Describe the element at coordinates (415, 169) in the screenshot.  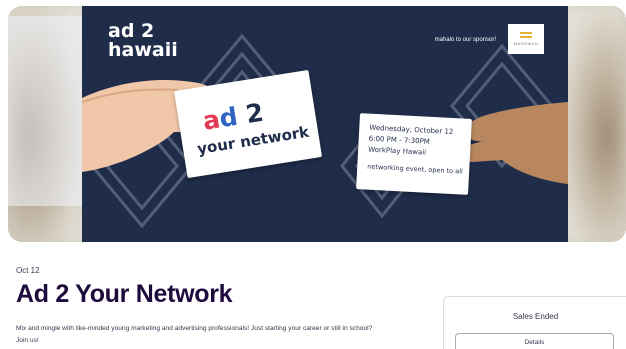
I see `card-info-note: networking event, open to all` at that location.